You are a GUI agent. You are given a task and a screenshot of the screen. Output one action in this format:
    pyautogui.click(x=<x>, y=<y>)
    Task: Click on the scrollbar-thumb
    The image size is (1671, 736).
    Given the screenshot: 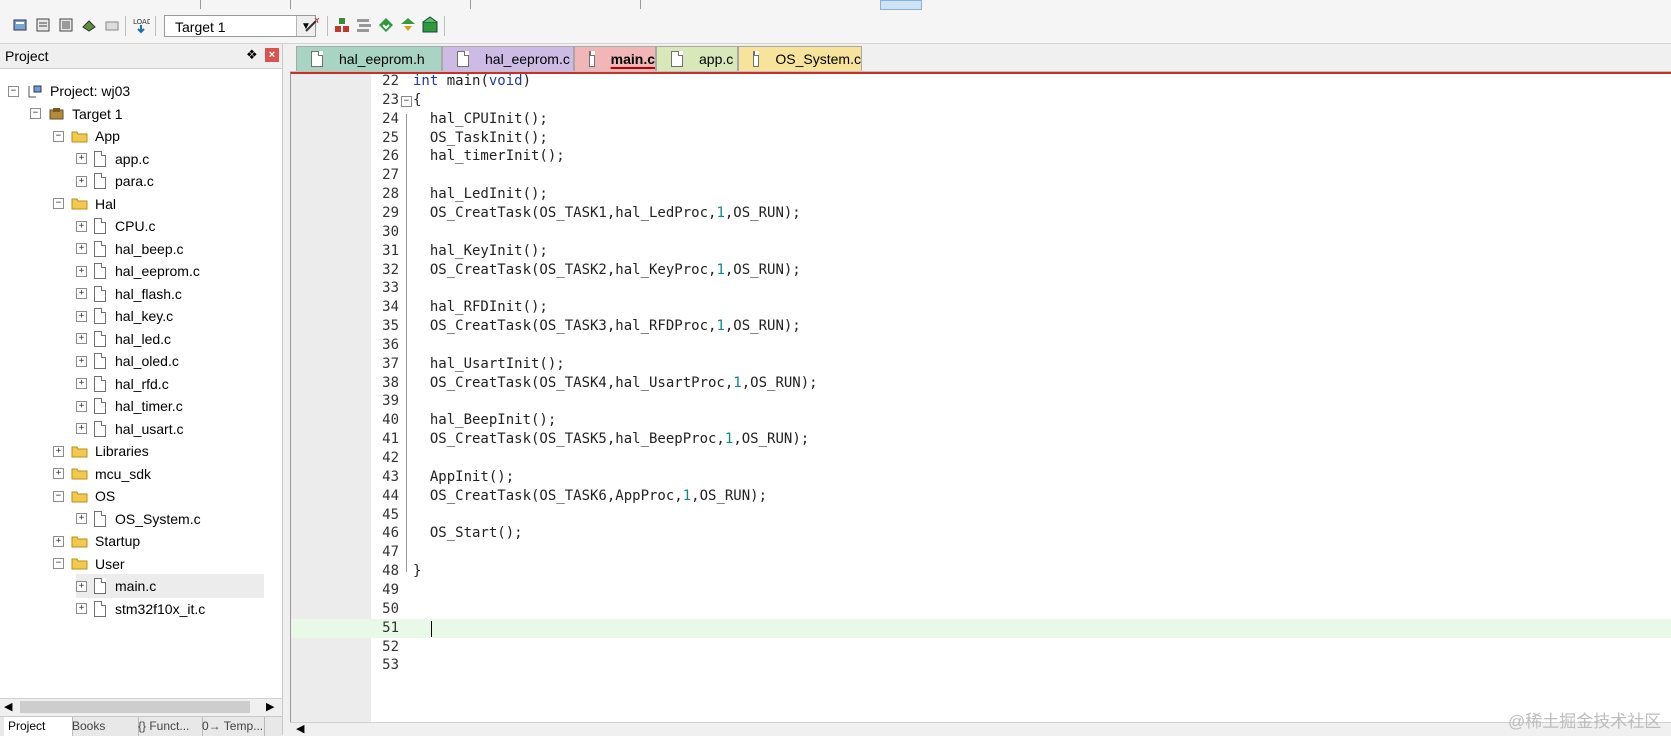 What is the action you would take?
    pyautogui.click(x=135, y=707)
    